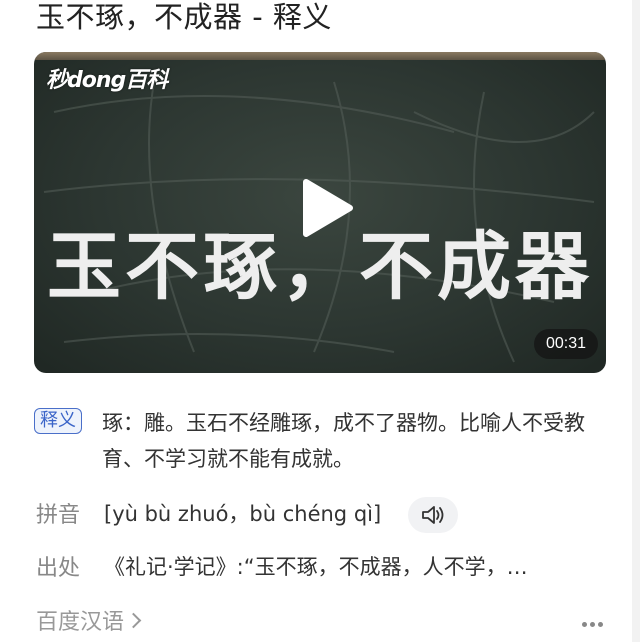  Describe the element at coordinates (58, 421) in the screenshot. I see `definition-tag: 释义` at that location.